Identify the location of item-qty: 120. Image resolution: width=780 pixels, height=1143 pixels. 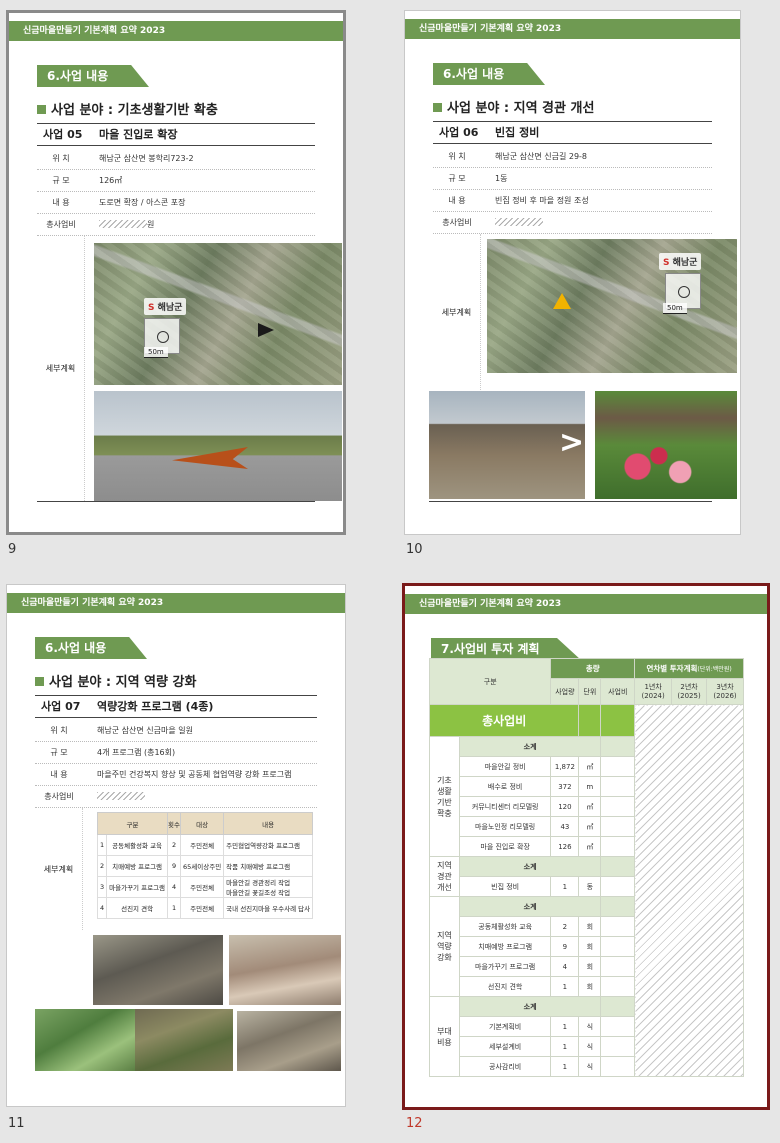
(565, 806).